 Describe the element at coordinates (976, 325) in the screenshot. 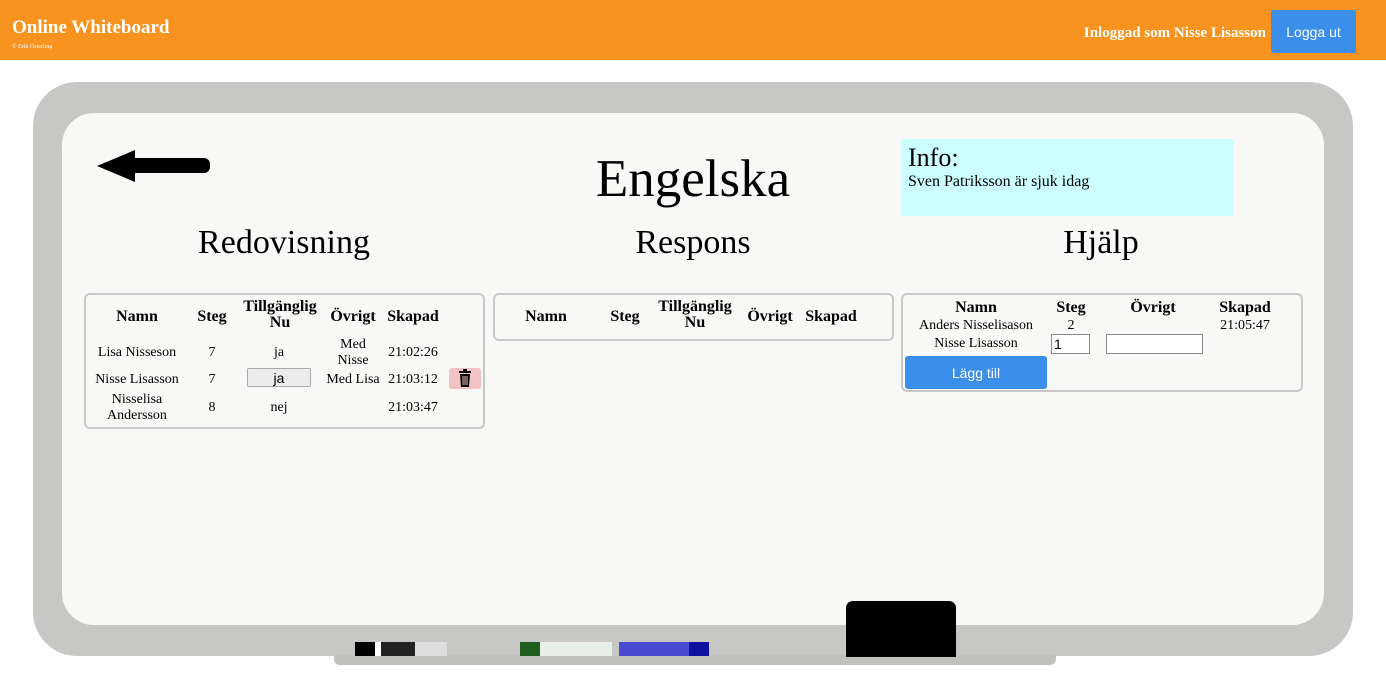

I see `hjalp-row-namn: Anders Nisselisason` at that location.